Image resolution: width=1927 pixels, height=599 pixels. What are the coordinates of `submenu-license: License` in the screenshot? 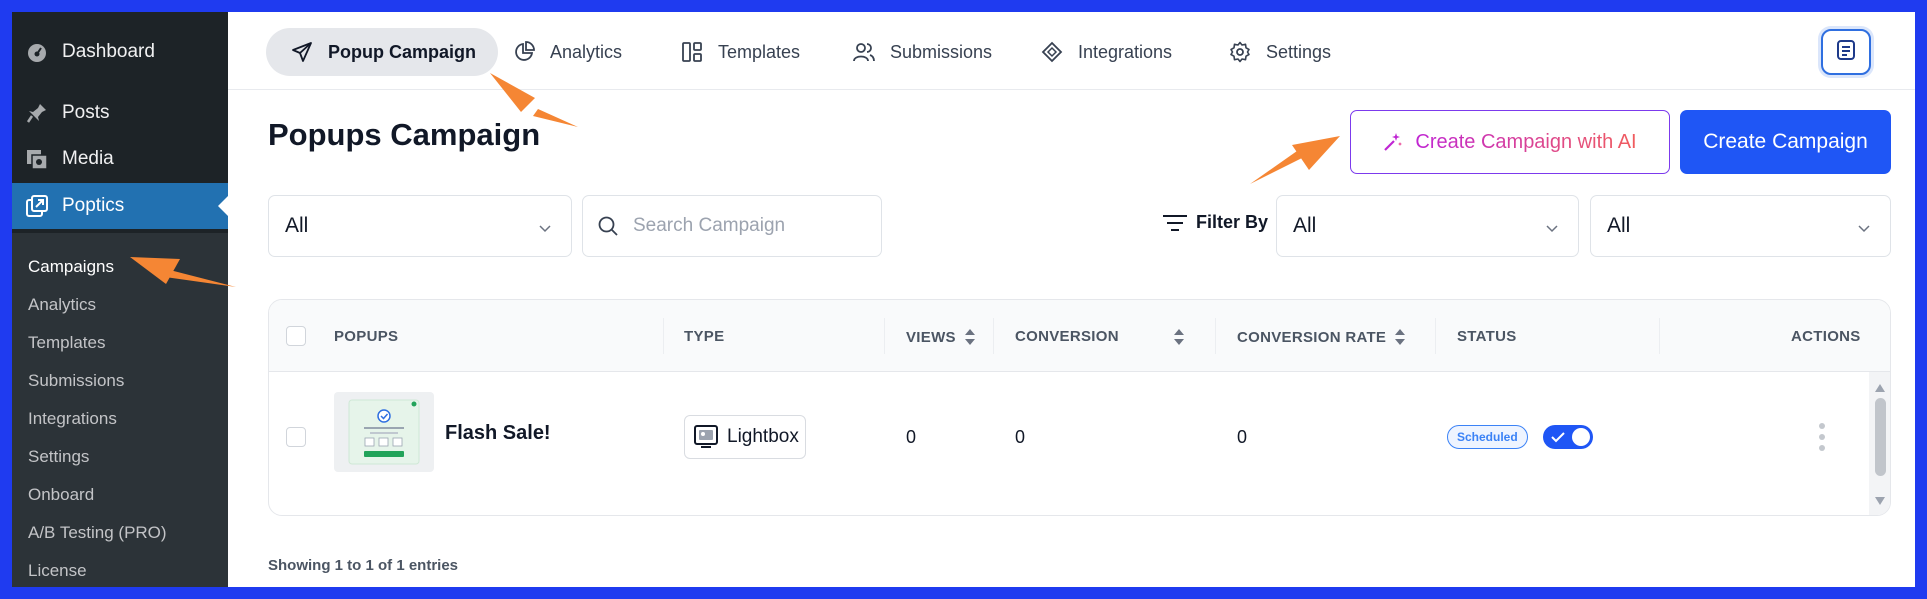 It's located at (57, 571).